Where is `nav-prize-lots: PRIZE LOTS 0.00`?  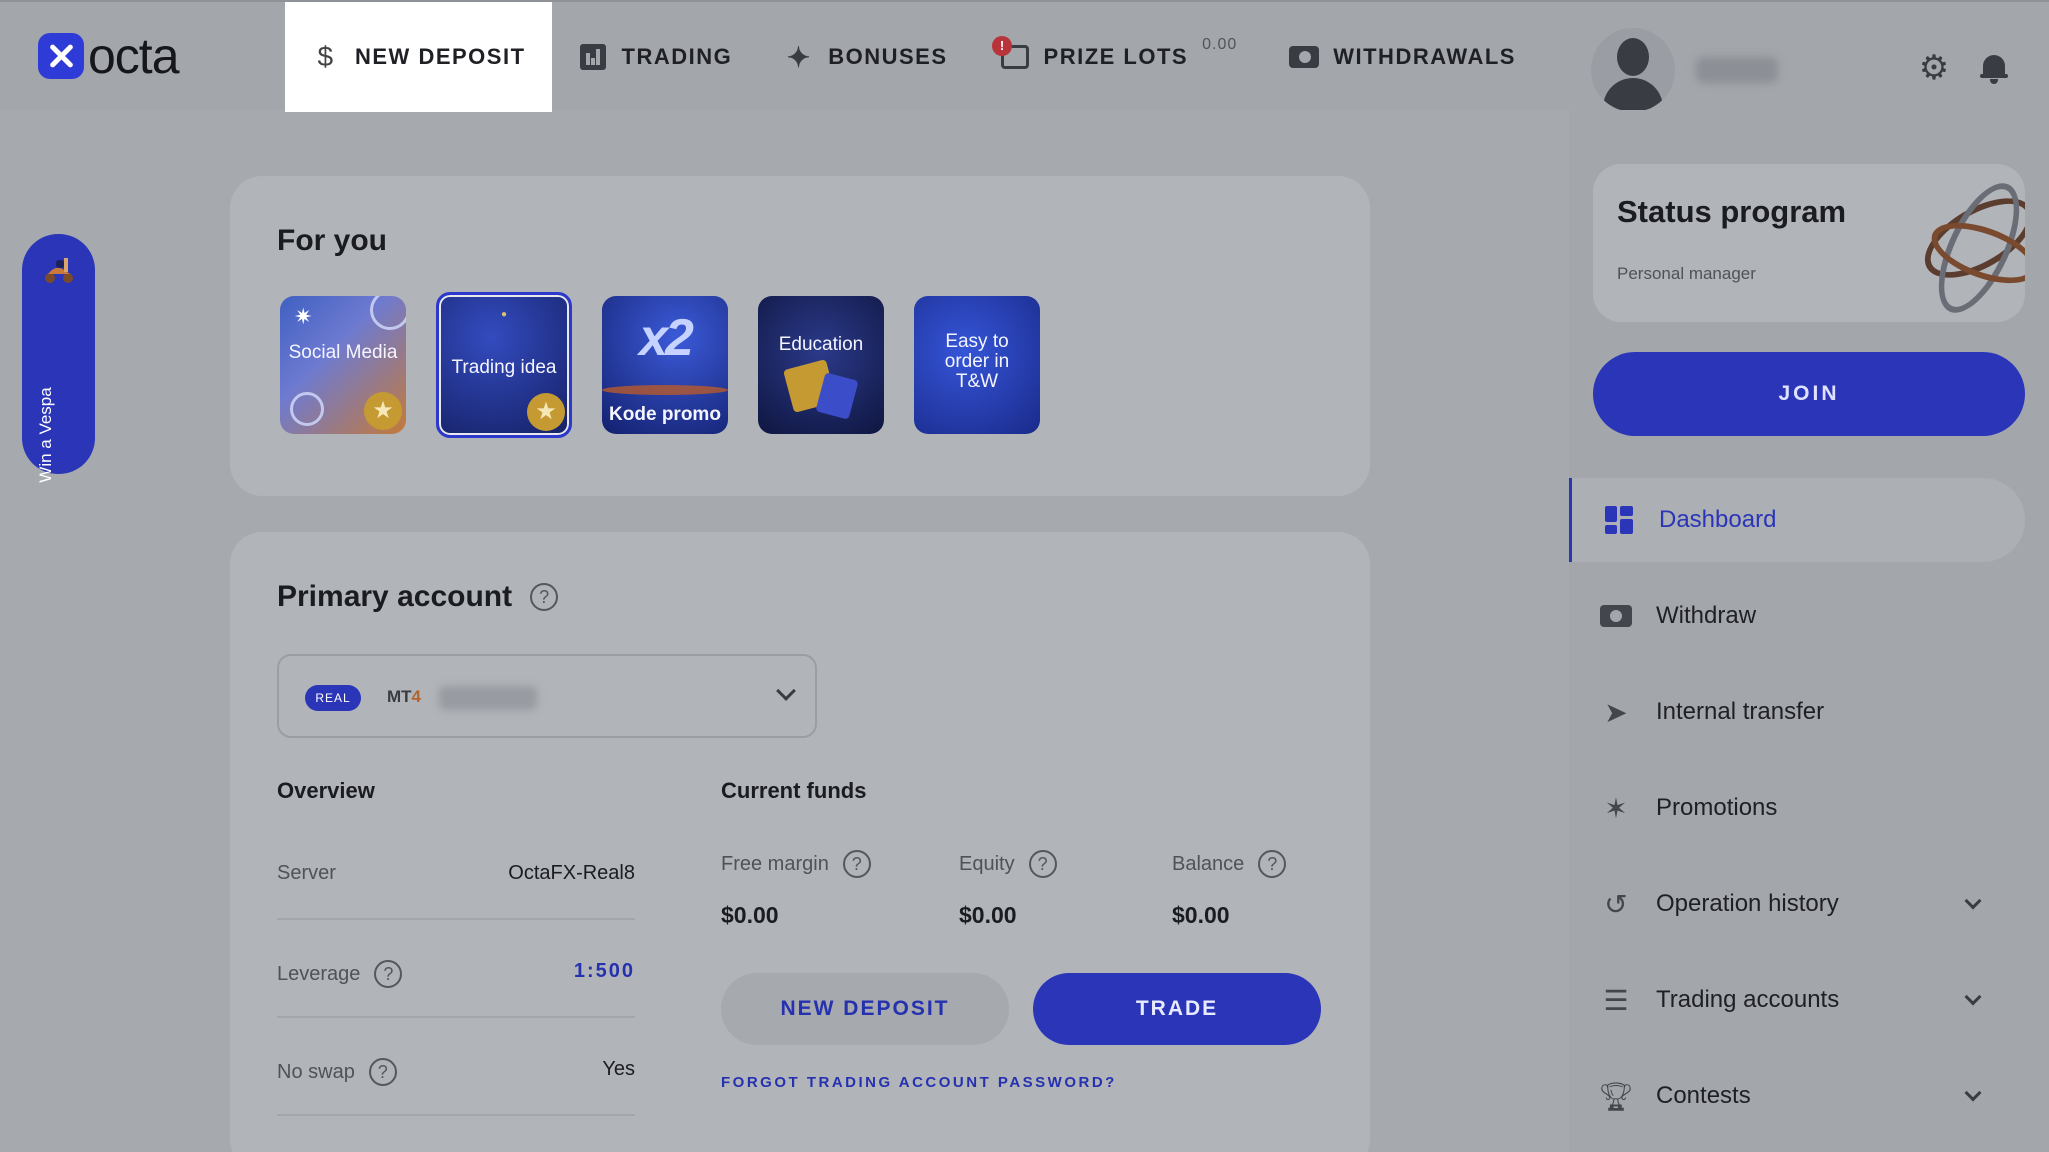 nav-prize-lots: PRIZE LOTS 0.00 is located at coordinates (1119, 57).